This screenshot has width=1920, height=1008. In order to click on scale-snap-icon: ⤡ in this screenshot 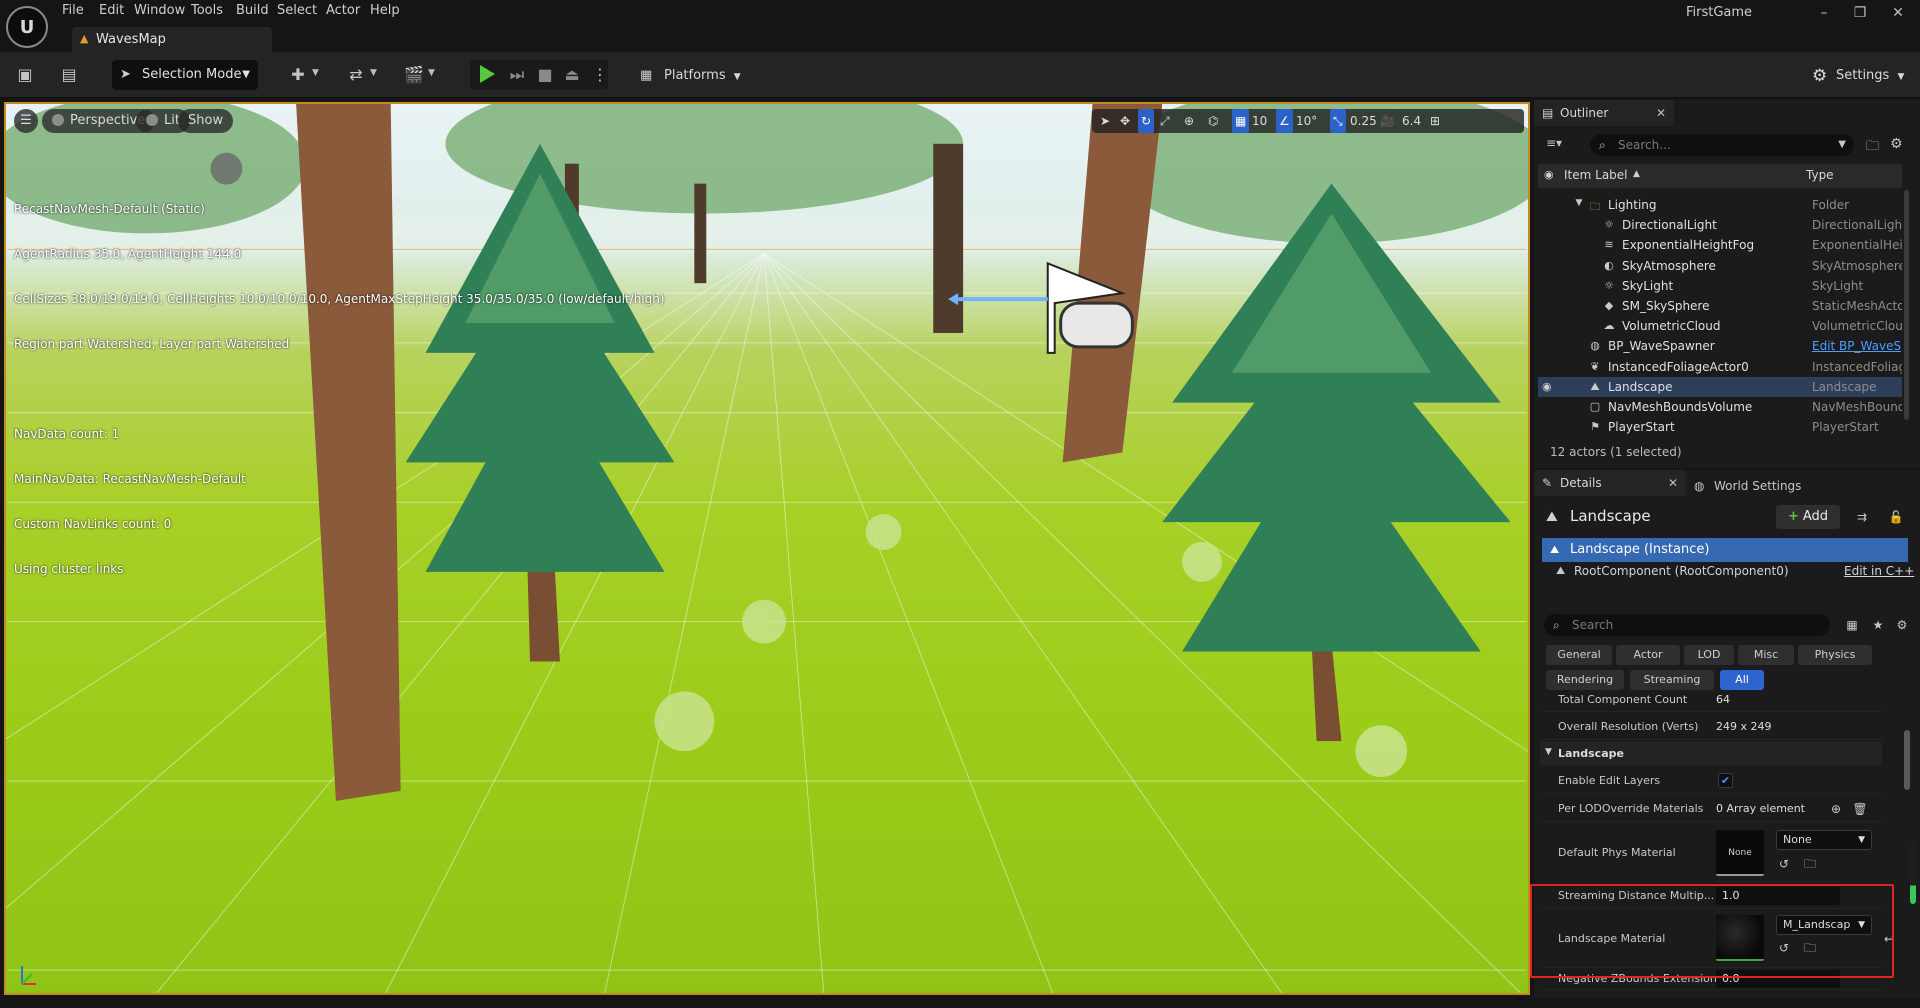, I will do `click(1338, 121)`.